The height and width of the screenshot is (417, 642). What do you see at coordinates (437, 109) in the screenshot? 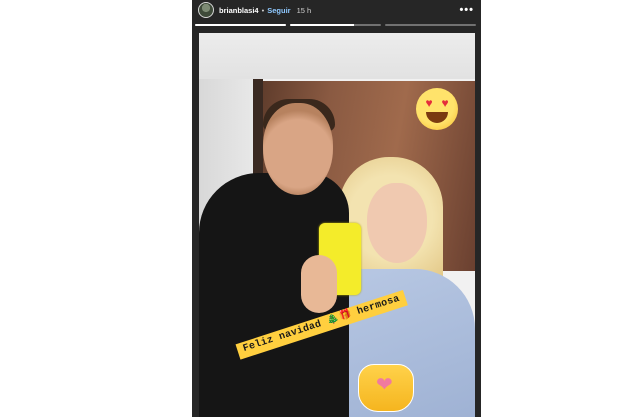
I see `heart-eyes-emoji-sticker: ♥ ♥` at bounding box center [437, 109].